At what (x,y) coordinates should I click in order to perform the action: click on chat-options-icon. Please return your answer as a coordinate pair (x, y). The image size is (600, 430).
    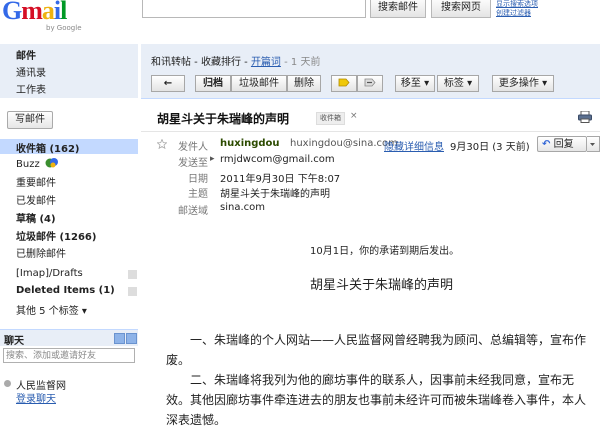
    Looking at the image, I should click on (119, 338).